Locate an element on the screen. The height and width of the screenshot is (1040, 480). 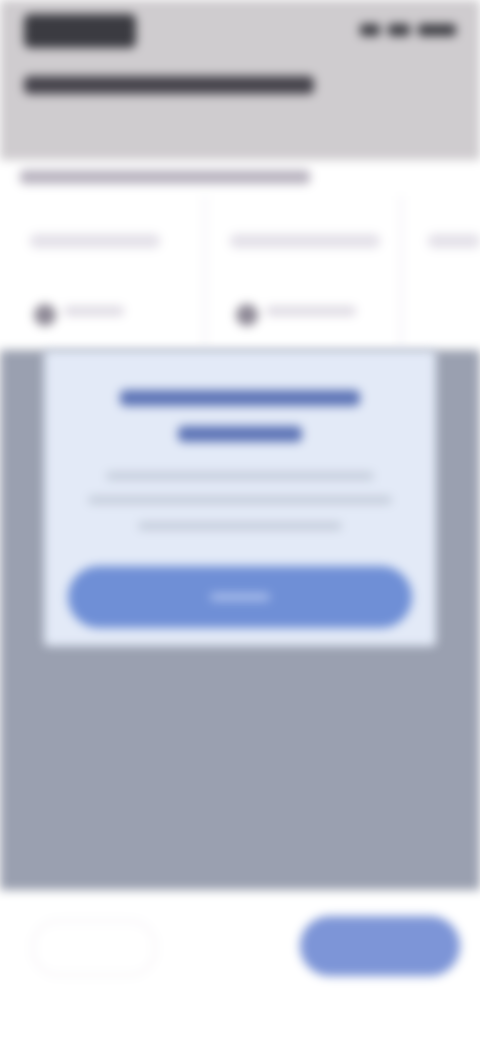
primary-button is located at coordinates (380, 946).